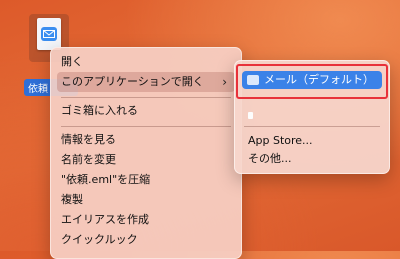 This screenshot has width=400, height=259. Describe the element at coordinates (99, 110) in the screenshot. I see `menu-item-label: ゴミ箱に入れる` at that location.